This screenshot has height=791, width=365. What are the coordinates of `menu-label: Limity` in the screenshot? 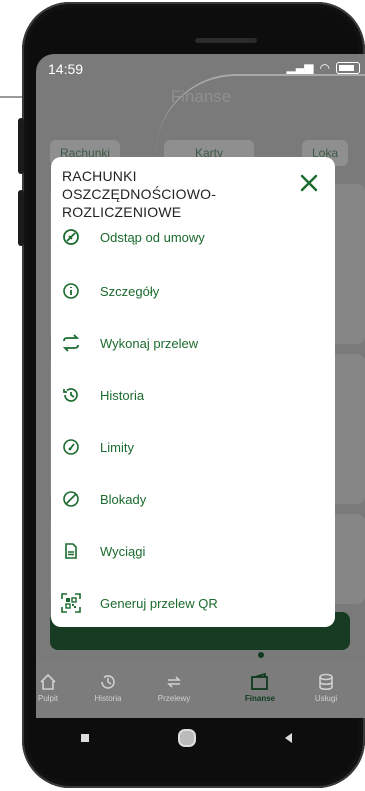 It's located at (117, 447).